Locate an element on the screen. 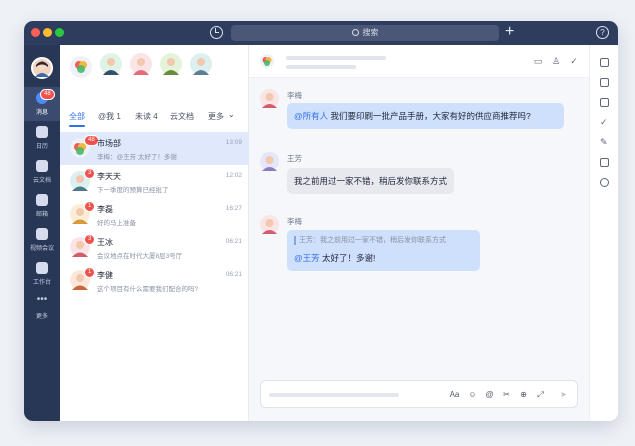 Image resolution: width=635 pixels, height=446 pixels. nav-workspace: 工作台 is located at coordinates (42, 274).